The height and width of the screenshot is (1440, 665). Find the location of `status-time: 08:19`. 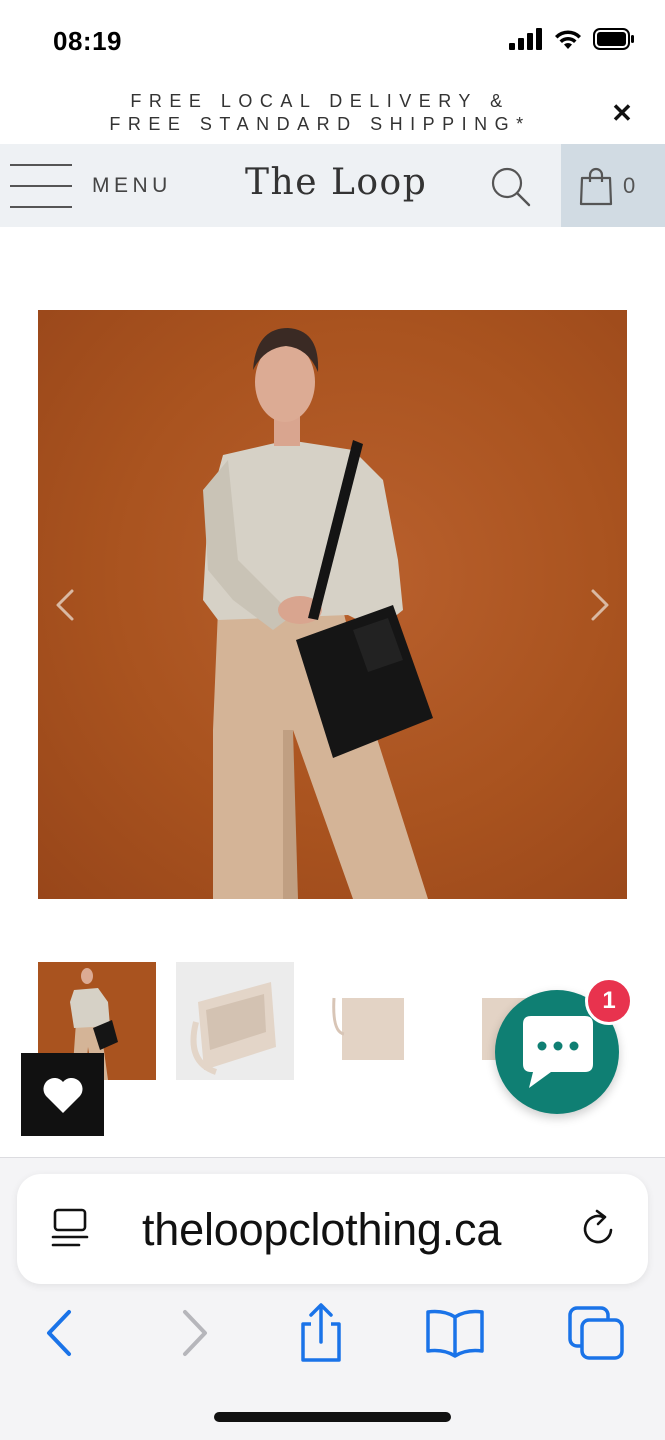

status-time: 08:19 is located at coordinates (87, 41).